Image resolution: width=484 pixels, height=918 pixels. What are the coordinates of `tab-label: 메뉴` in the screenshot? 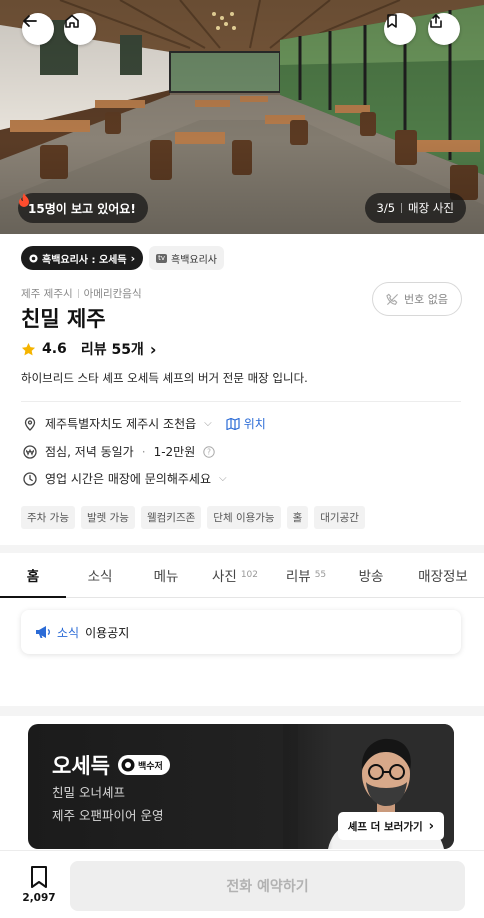 It's located at (166, 577).